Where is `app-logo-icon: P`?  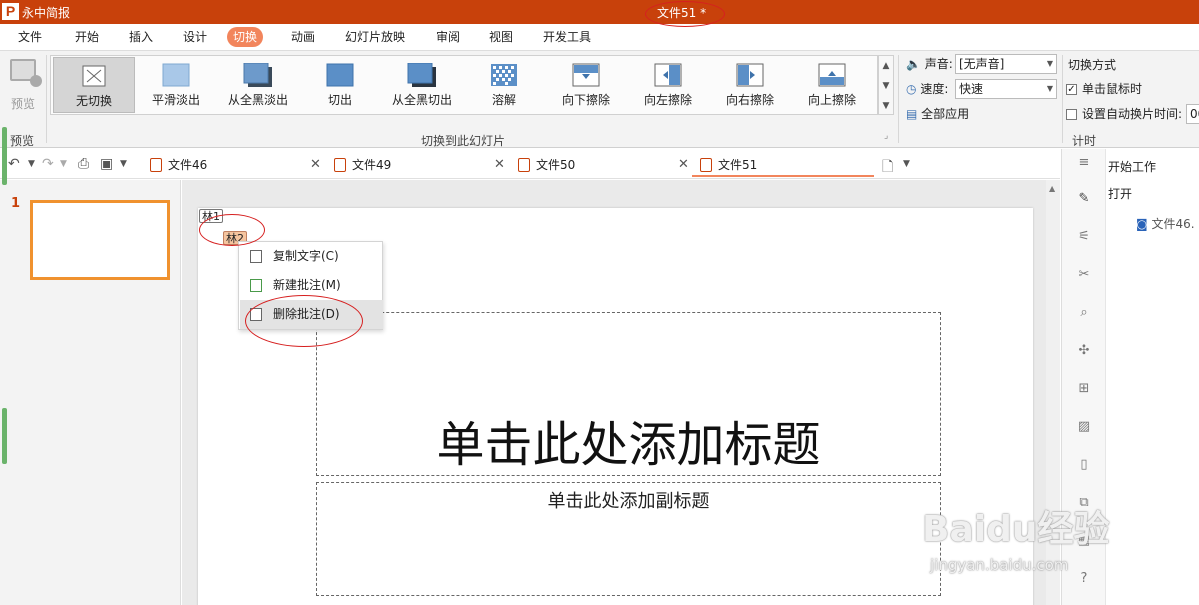
app-logo-icon: P is located at coordinates (10, 11).